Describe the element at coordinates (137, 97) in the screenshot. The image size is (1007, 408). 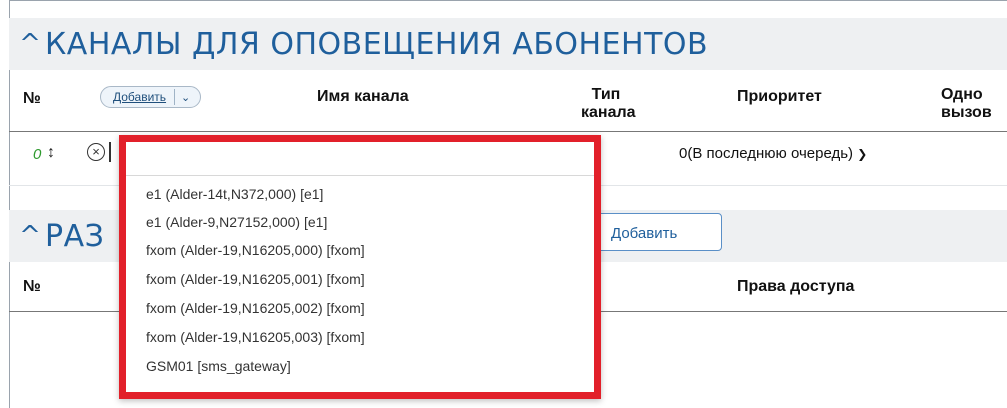
I see `add-label: Добавить` at that location.